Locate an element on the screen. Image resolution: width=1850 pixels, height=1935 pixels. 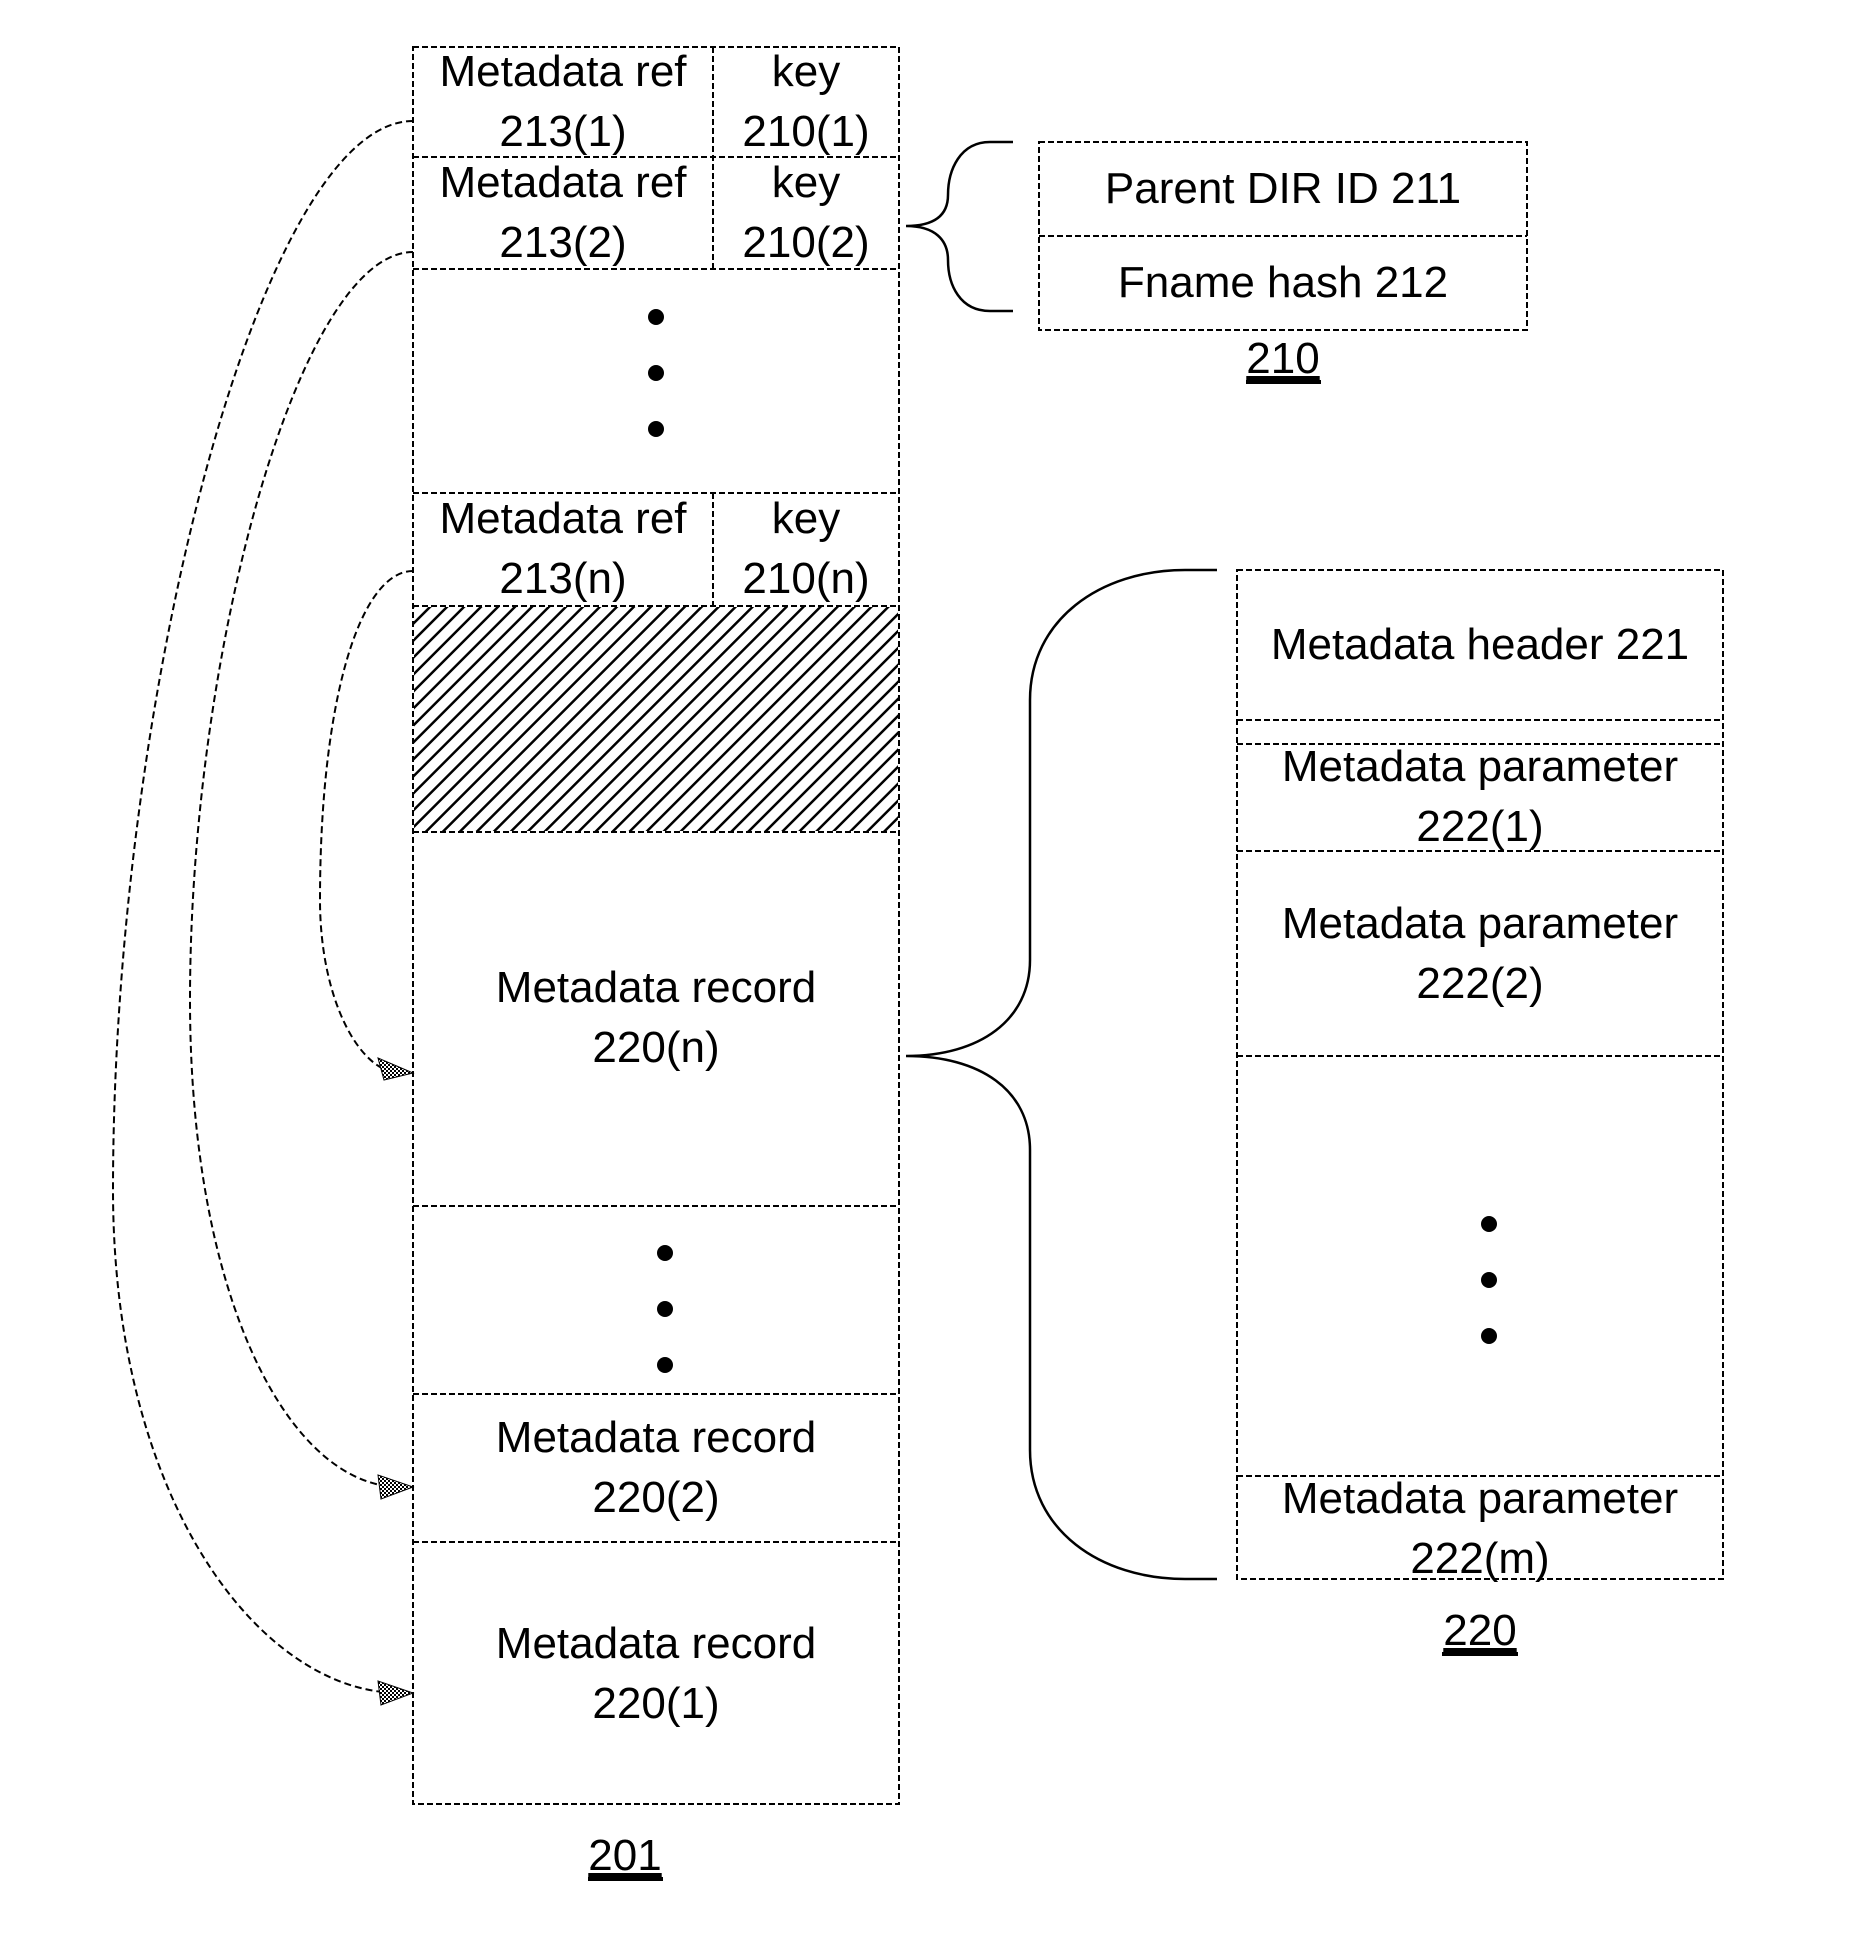
pointer-arrow-ref1-to-record1 is located at coordinates (262, 907).